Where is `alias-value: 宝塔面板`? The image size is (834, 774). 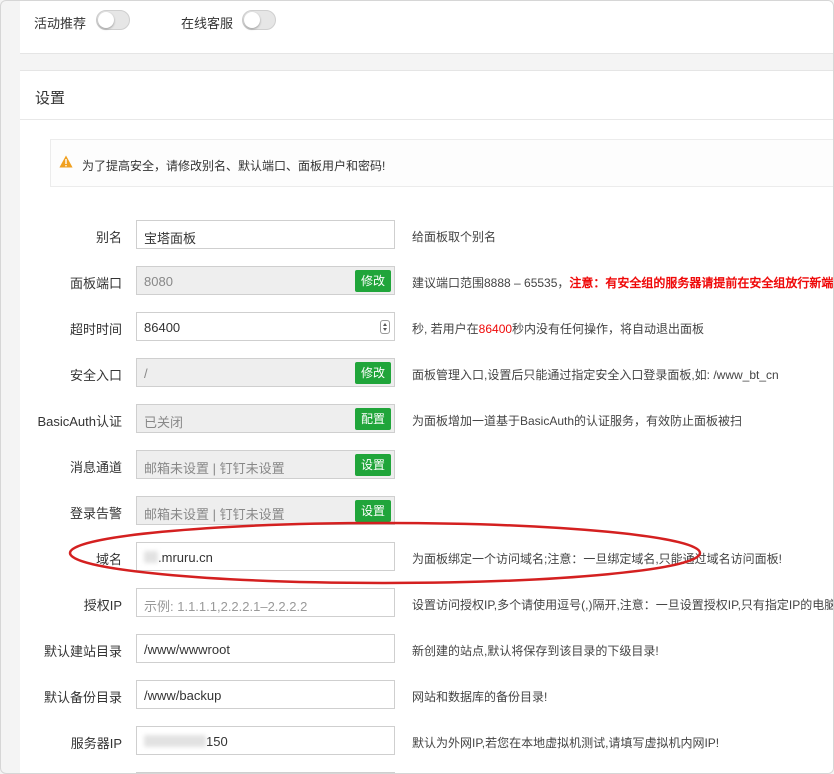 alias-value: 宝塔面板 is located at coordinates (170, 238).